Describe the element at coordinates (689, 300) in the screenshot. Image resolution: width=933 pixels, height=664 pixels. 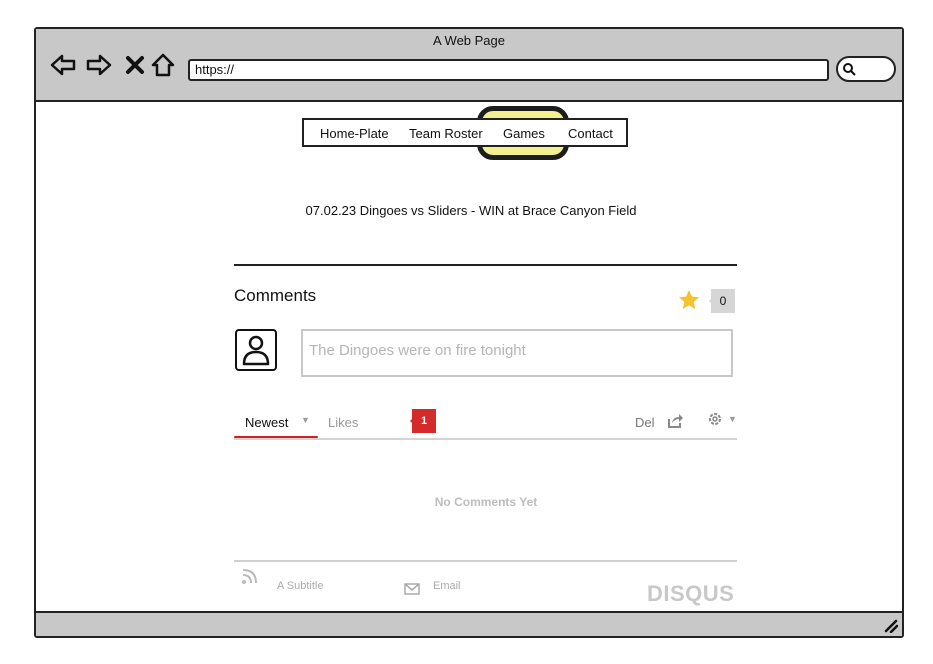
I see `star-icon` at that location.